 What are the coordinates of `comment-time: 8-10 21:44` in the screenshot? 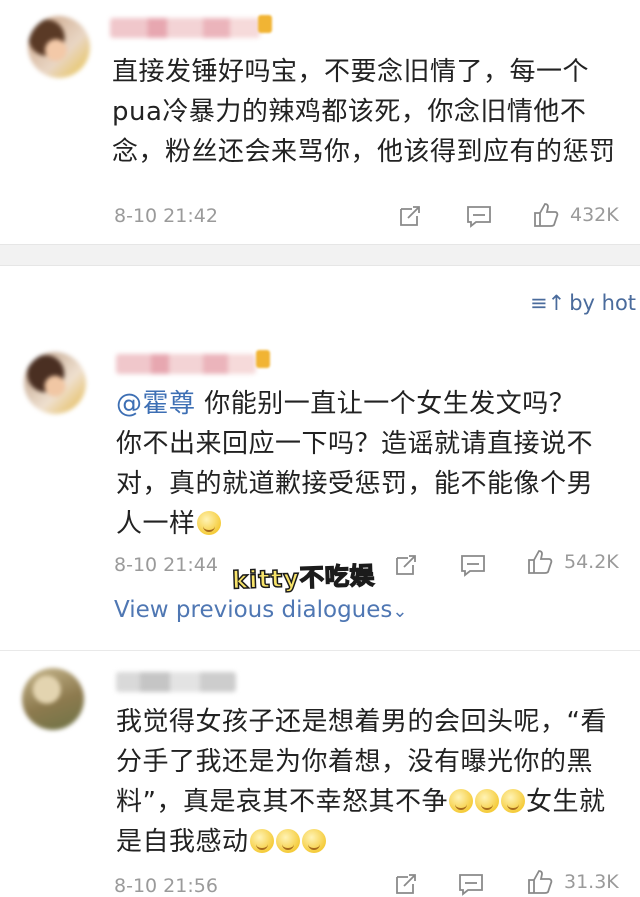 It's located at (166, 565).